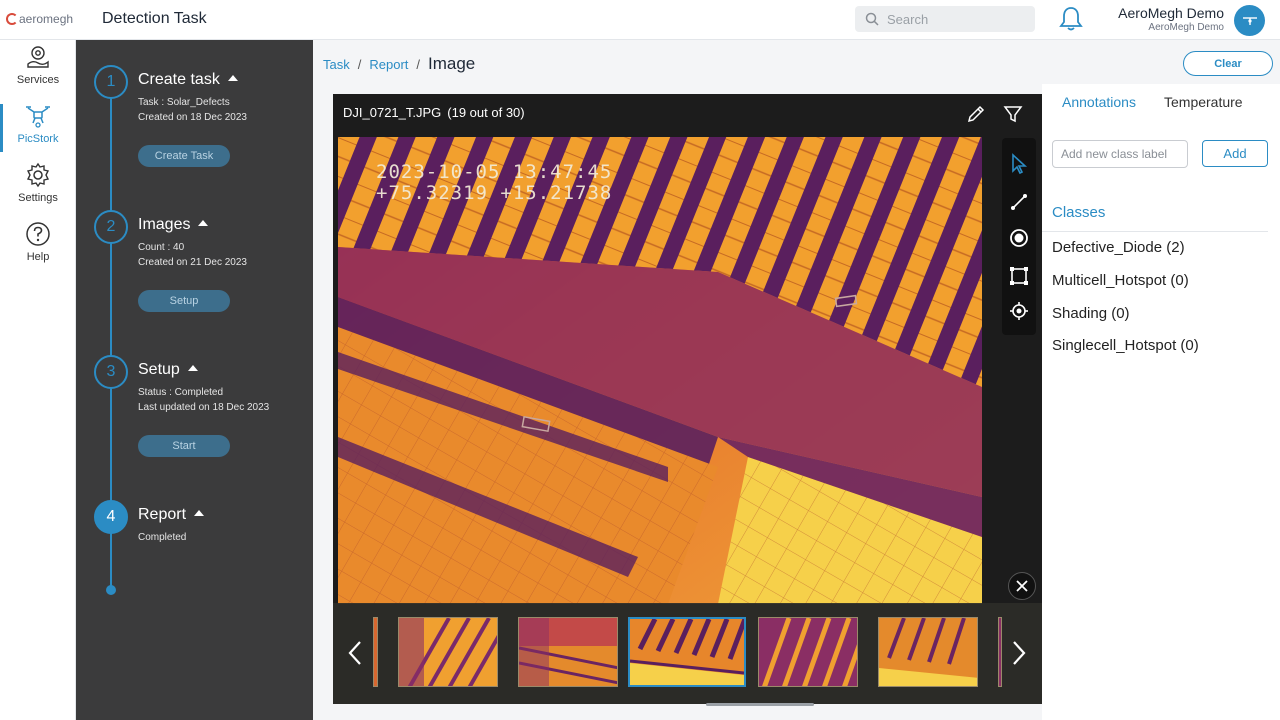  What do you see at coordinates (1022, 586) in the screenshot?
I see `close-icon` at bounding box center [1022, 586].